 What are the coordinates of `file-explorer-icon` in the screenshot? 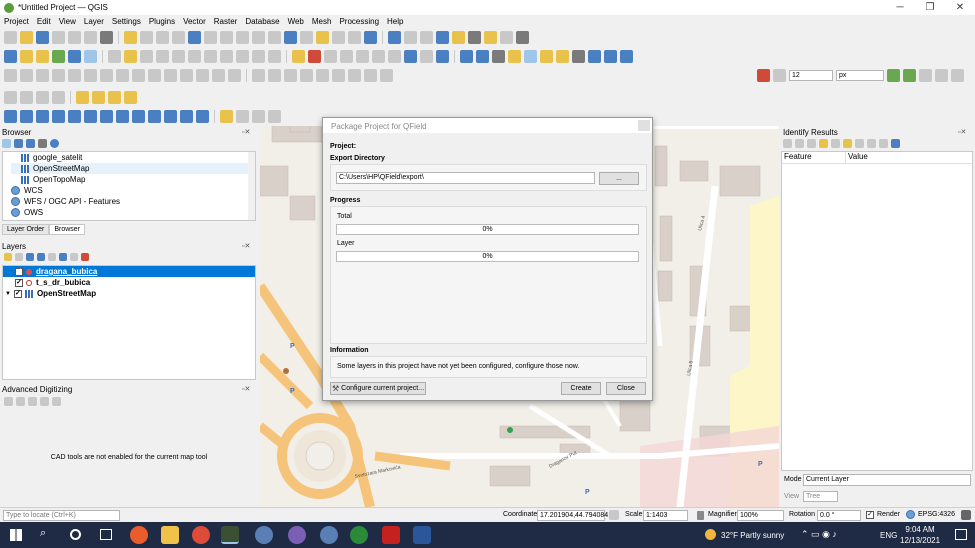 It's located at (170, 535).